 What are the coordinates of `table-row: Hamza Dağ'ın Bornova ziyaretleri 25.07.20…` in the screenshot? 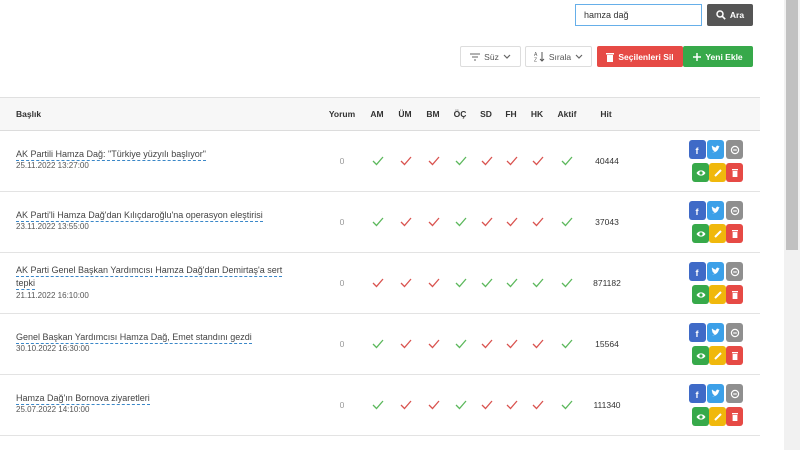 It's located at (380, 405).